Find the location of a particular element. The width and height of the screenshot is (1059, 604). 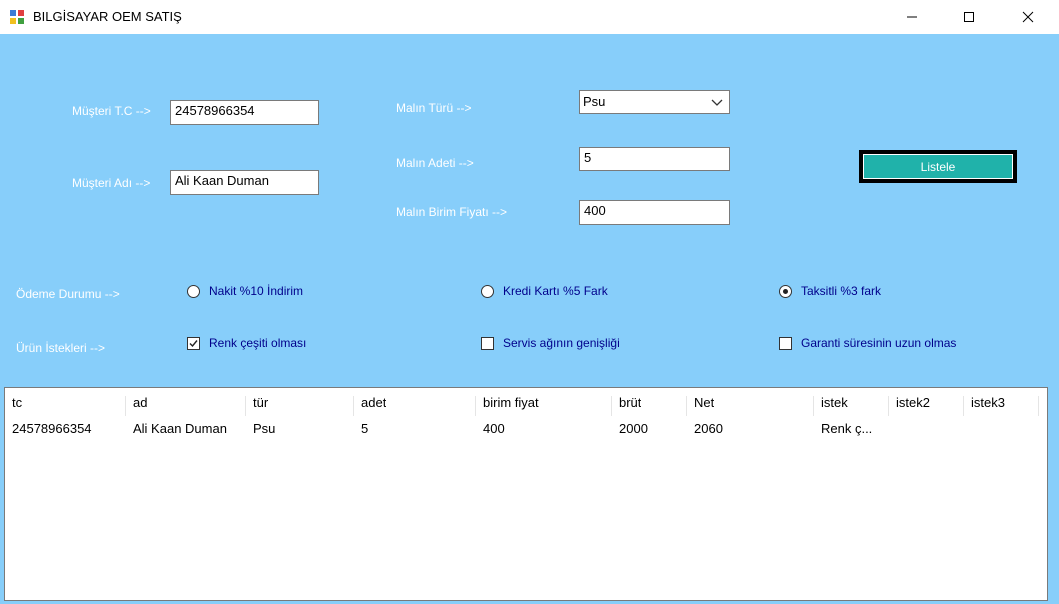

col-header-birim-fiyat: birim fiyat is located at coordinates (511, 403).